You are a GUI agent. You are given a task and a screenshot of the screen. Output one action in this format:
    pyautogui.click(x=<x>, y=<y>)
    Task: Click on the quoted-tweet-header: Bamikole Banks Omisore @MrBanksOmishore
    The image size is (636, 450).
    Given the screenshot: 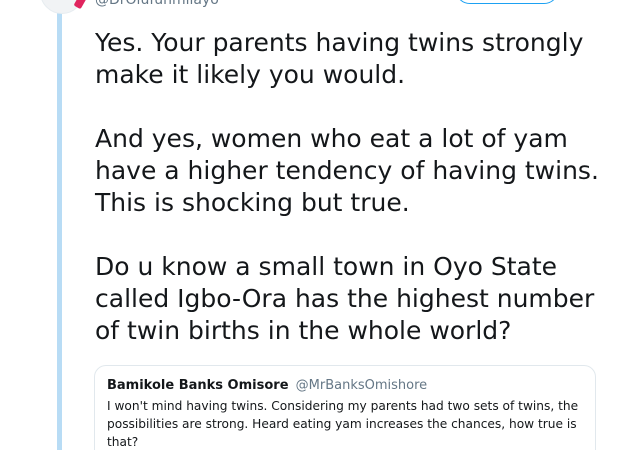 What is the action you would take?
    pyautogui.click(x=345, y=385)
    